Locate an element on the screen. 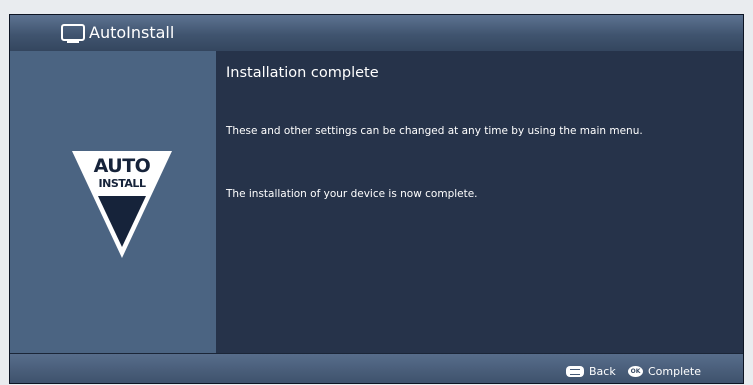 The width and height of the screenshot is (753, 385). logo-line-auto: AUTO is located at coordinates (122, 166).